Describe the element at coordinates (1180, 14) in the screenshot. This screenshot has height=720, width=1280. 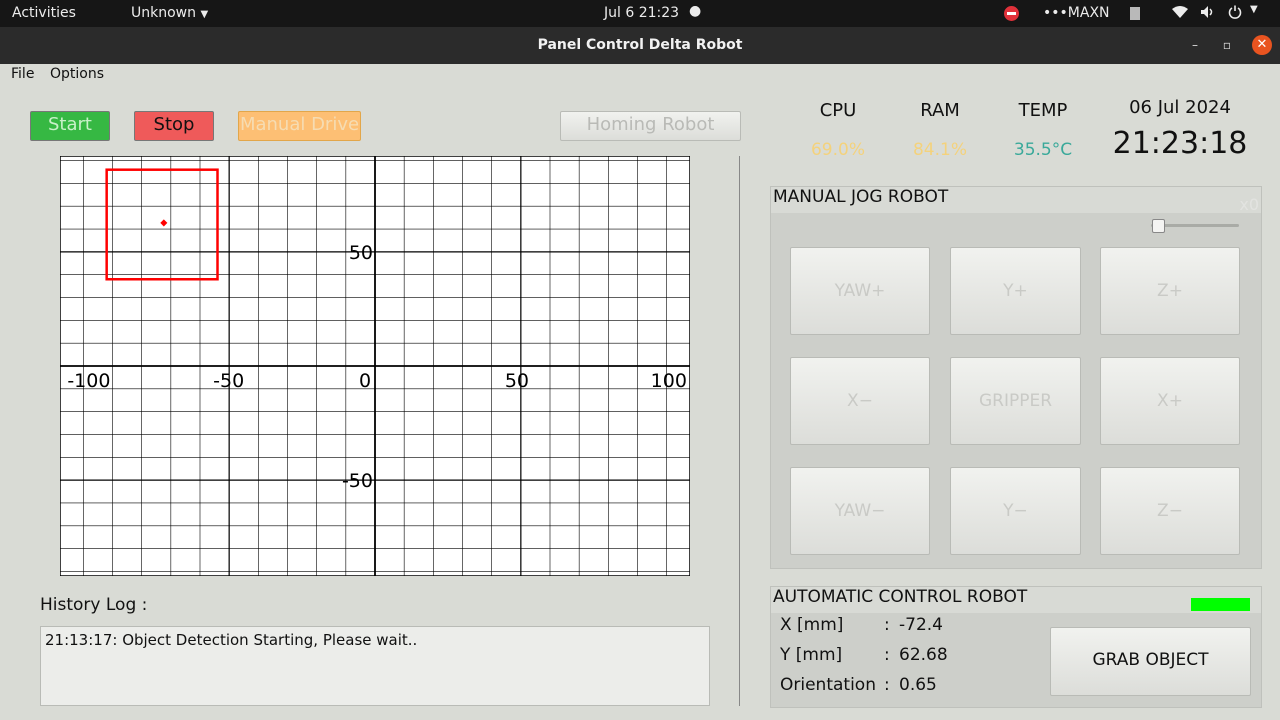
I see `wifi-icon` at that location.